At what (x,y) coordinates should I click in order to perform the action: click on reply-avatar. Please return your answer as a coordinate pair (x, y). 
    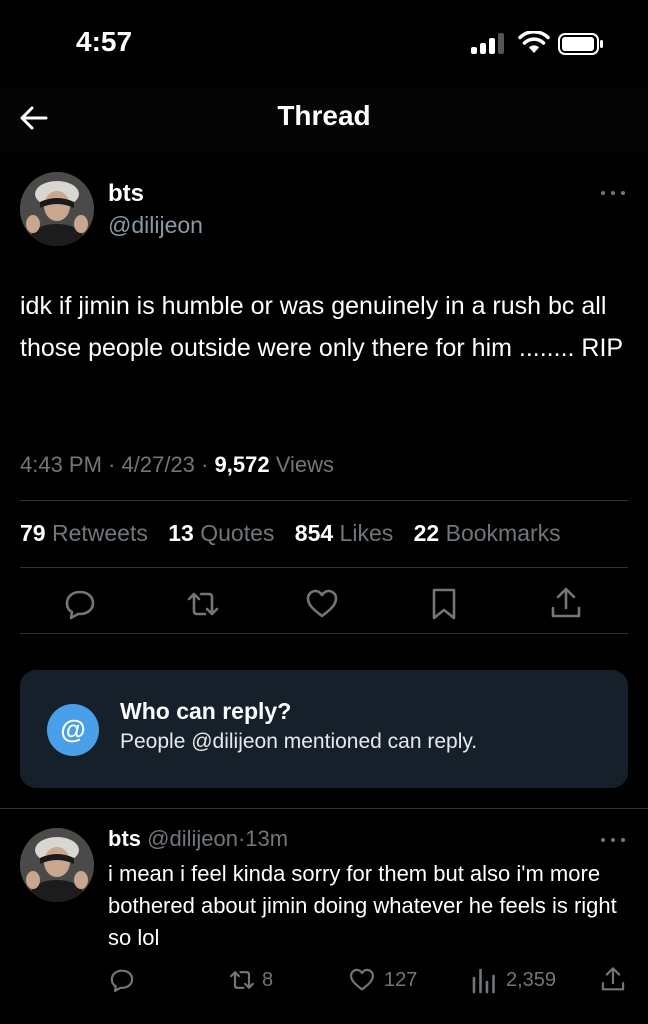
    Looking at the image, I should click on (57, 865).